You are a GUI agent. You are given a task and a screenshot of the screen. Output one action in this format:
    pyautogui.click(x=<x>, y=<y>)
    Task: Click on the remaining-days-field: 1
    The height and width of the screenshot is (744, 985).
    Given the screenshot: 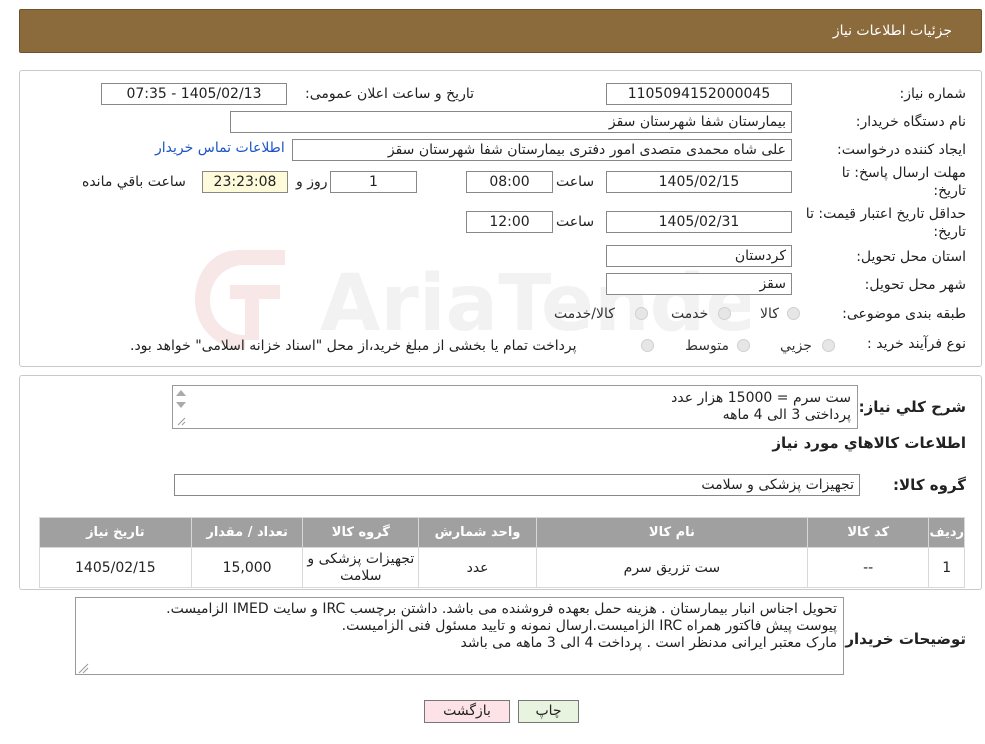 What is the action you would take?
    pyautogui.click(x=373, y=182)
    